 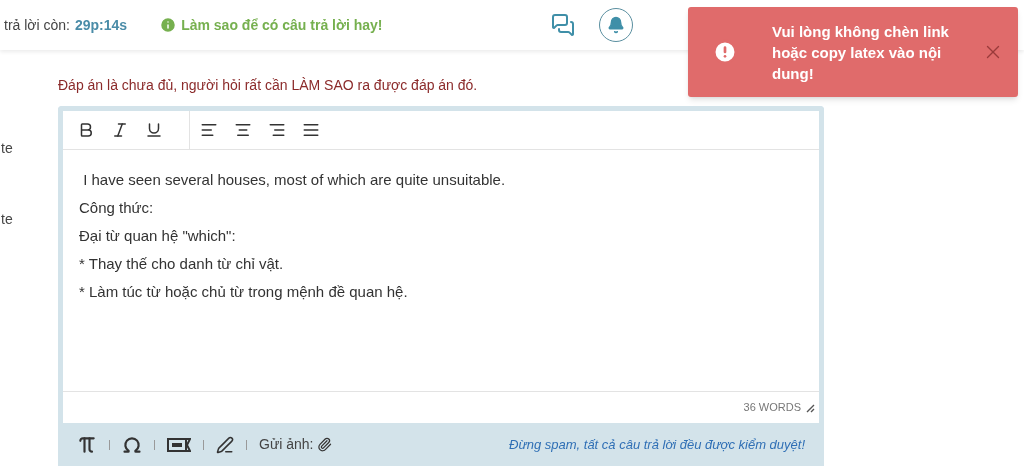 What do you see at coordinates (244, 292) in the screenshot?
I see `answer-line: * Làm túc từ hoặc chủ từ trong mệnh đề quan hệ.` at bounding box center [244, 292].